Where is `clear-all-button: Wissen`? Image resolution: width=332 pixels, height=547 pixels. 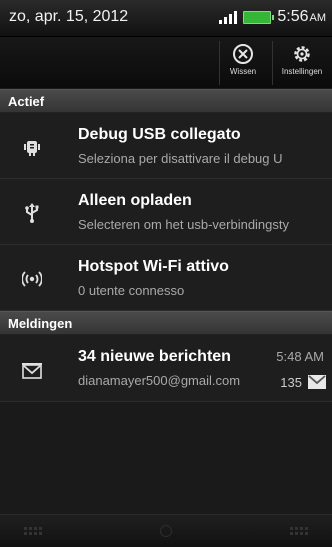 clear-all-button: Wissen is located at coordinates (242, 63).